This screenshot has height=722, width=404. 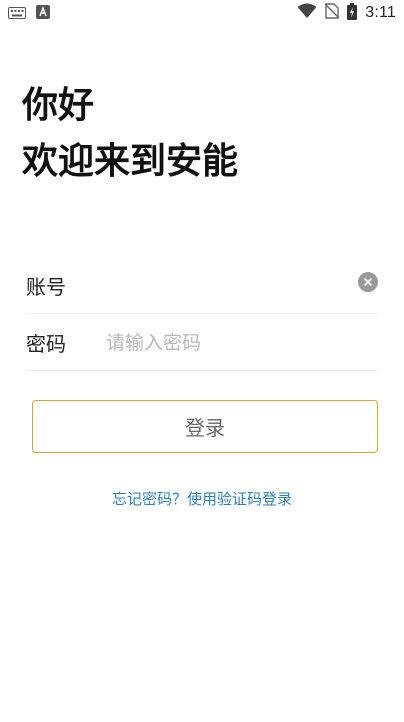 I want to click on status-bar: 3:11, so click(x=202, y=13).